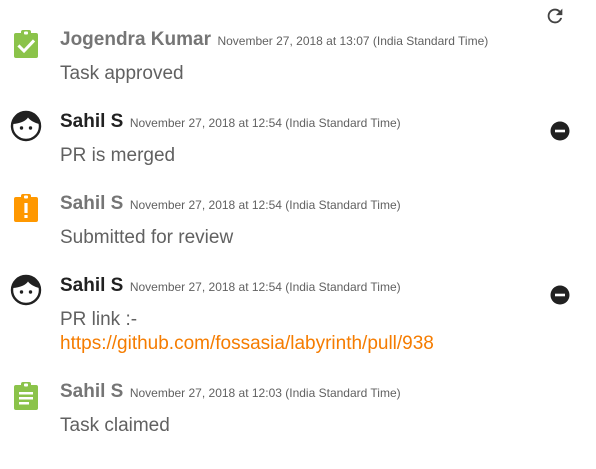 This screenshot has width=596, height=469. I want to click on message-text: Task approved, so click(122, 73).